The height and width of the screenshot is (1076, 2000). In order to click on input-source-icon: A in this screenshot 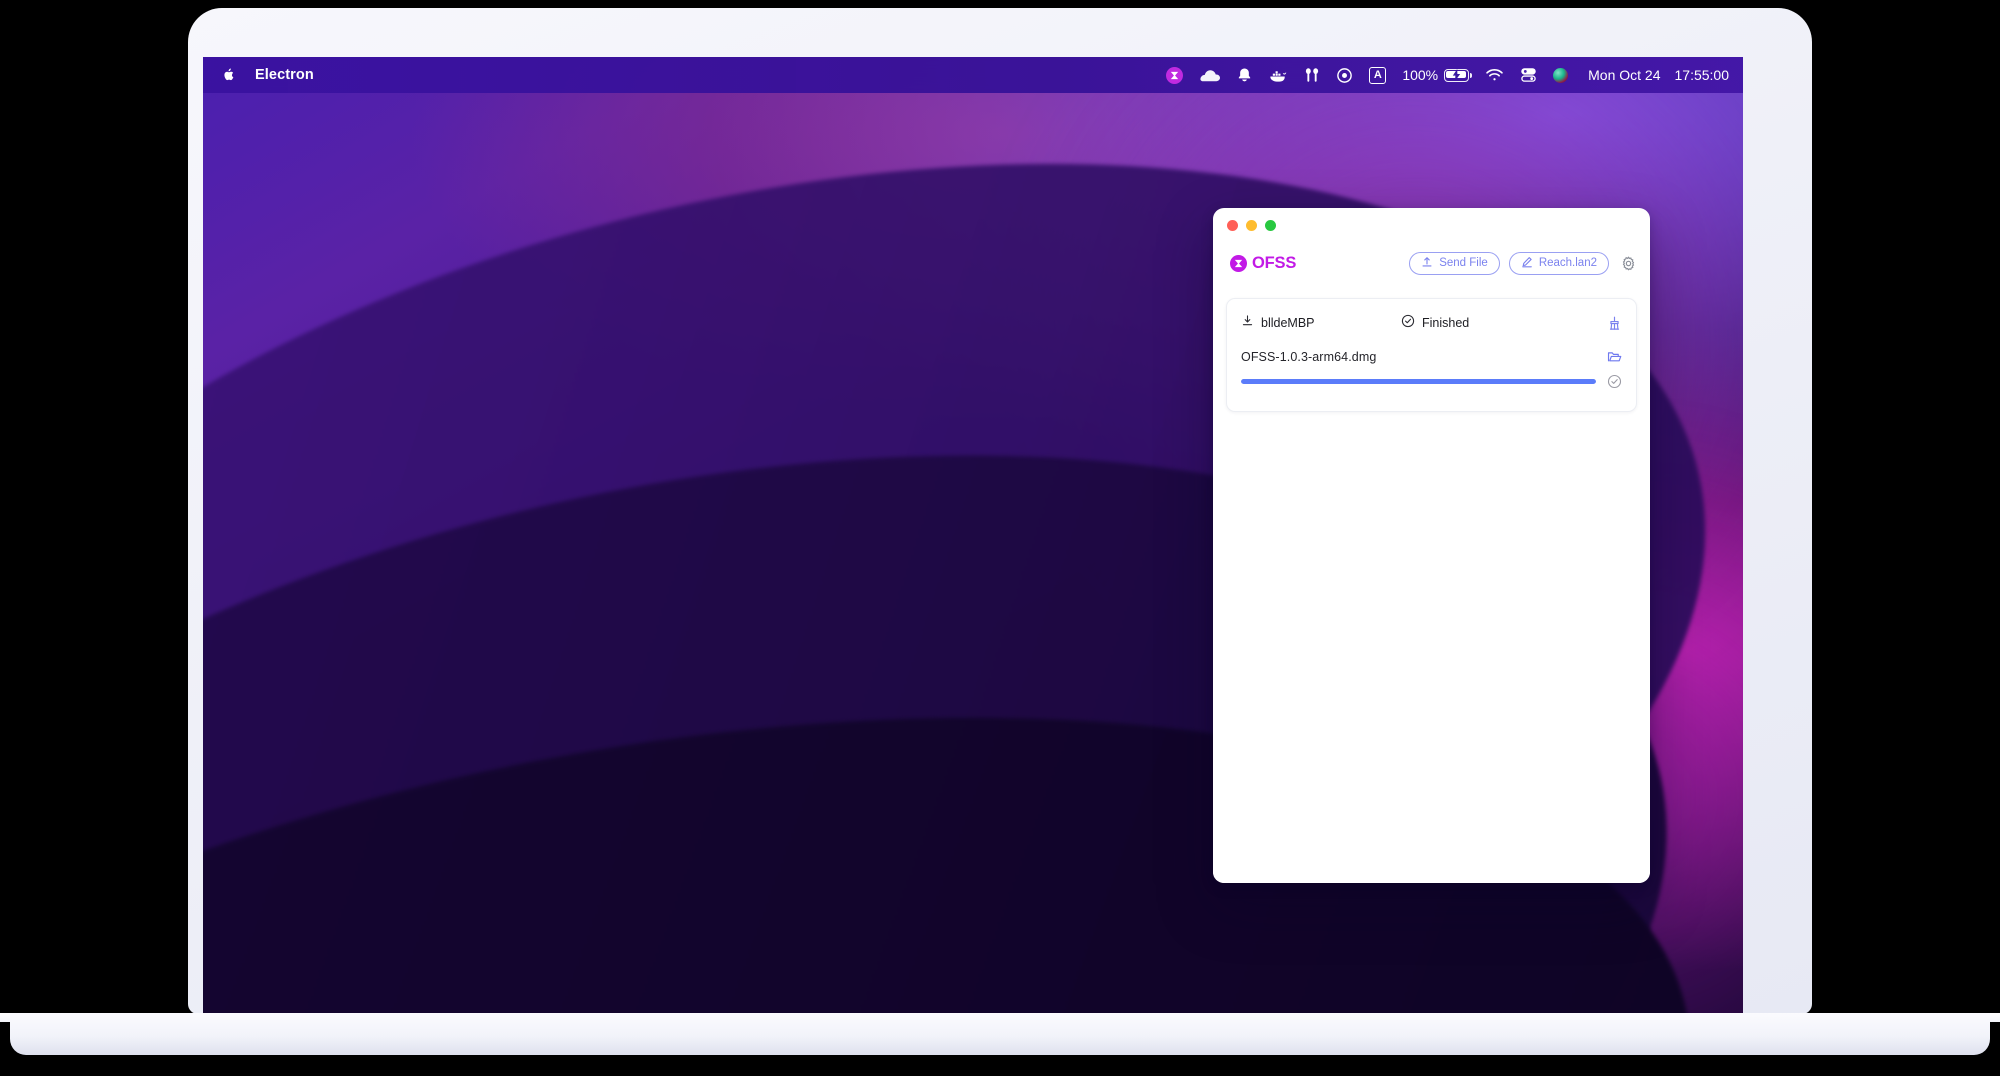, I will do `click(1378, 75)`.